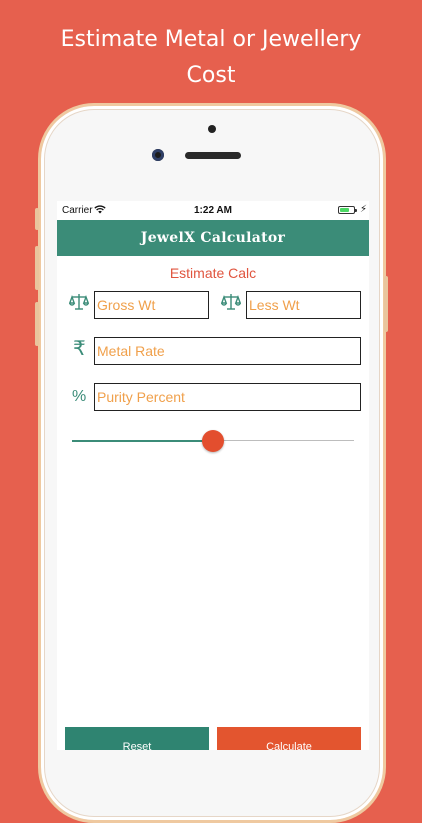 The height and width of the screenshot is (823, 422). I want to click on purity-percent-field, so click(227, 397).